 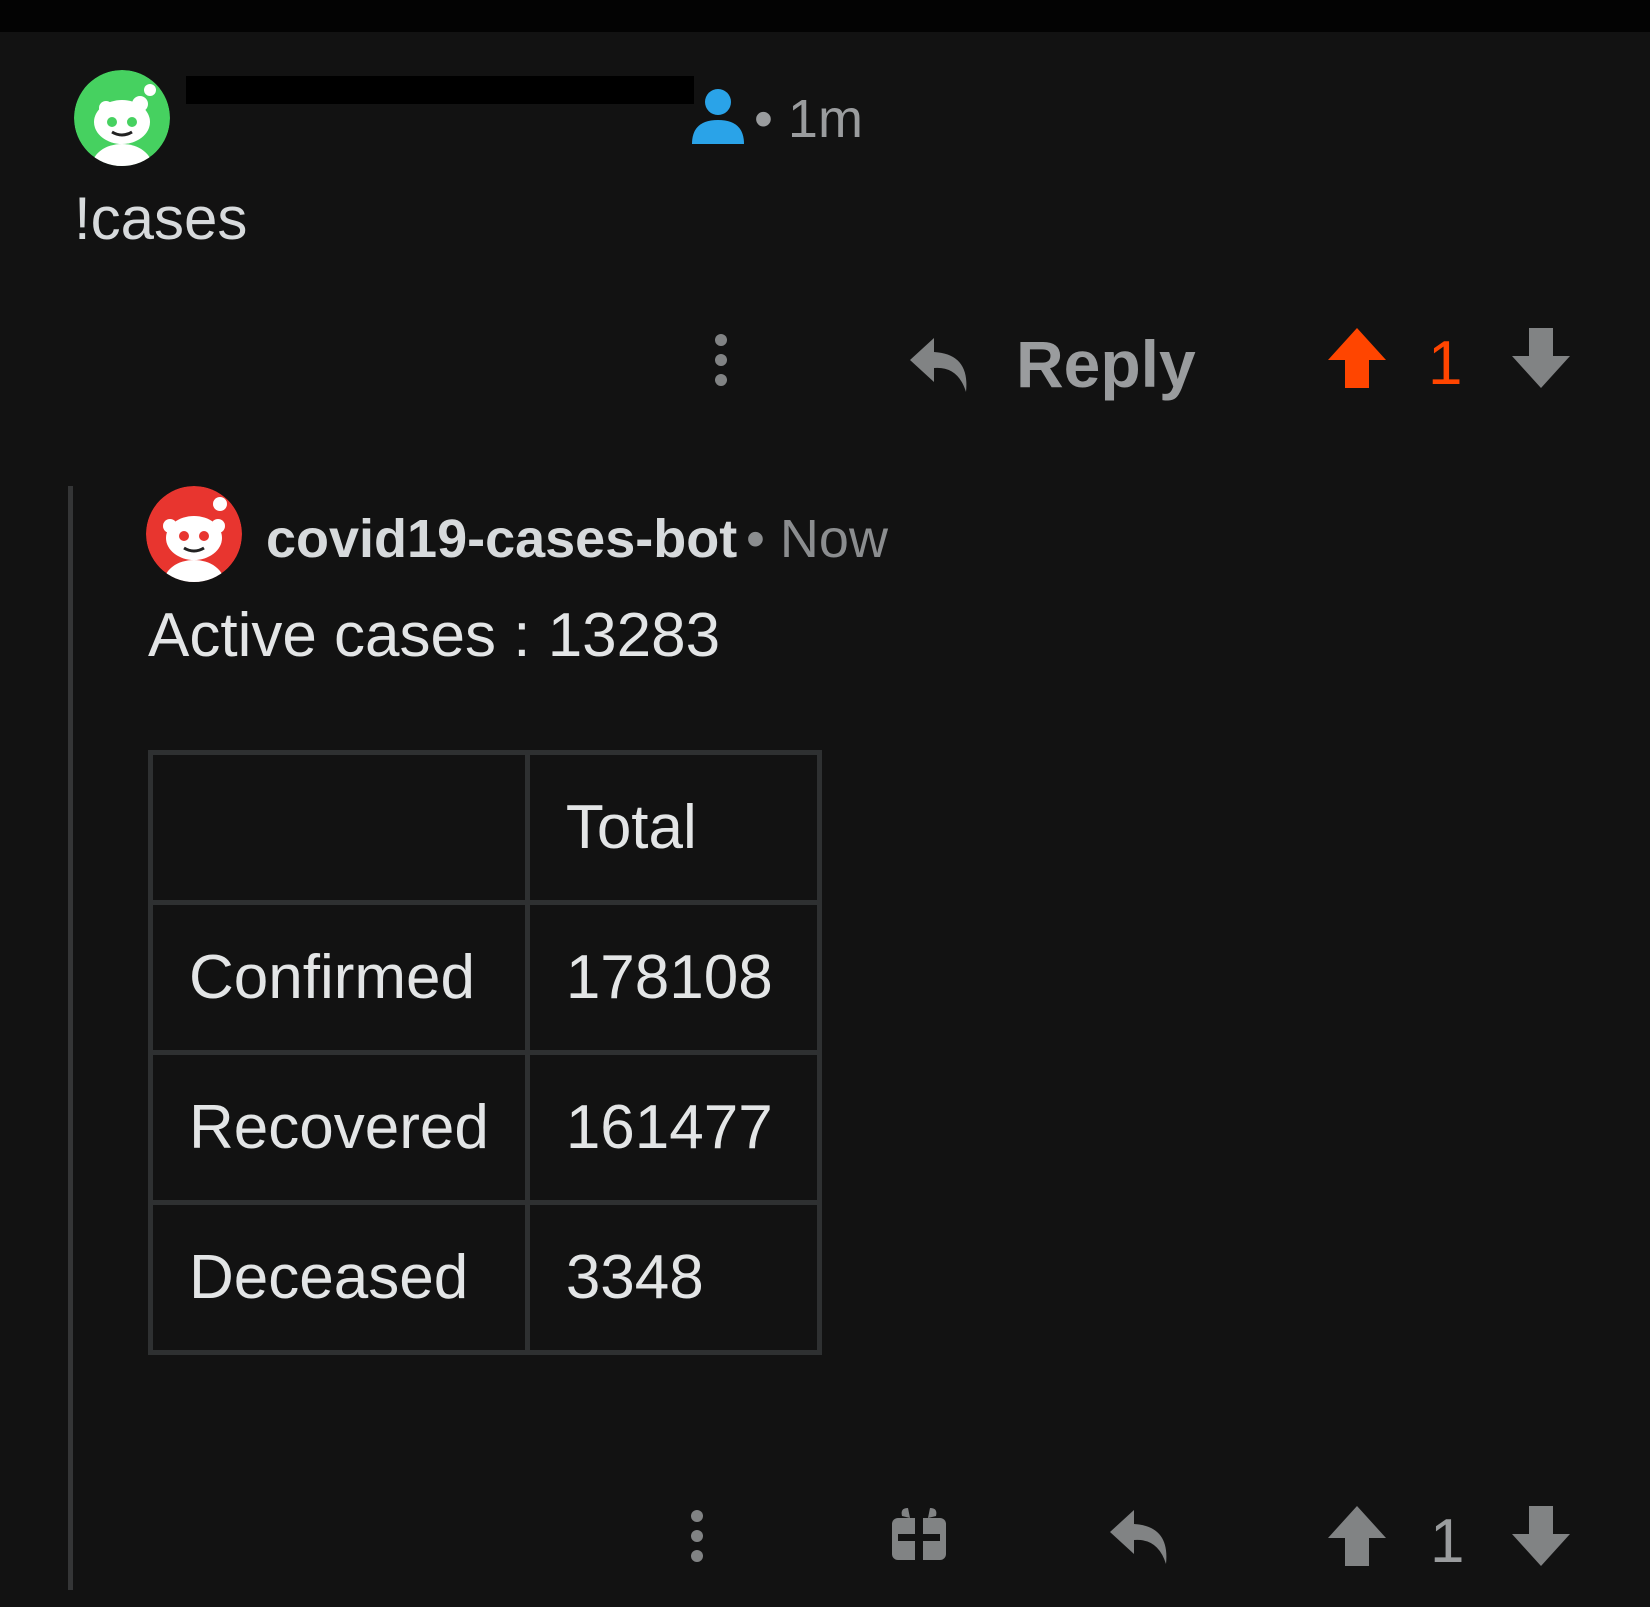 What do you see at coordinates (673, 1127) in the screenshot?
I see `table-cell-value: 161477` at bounding box center [673, 1127].